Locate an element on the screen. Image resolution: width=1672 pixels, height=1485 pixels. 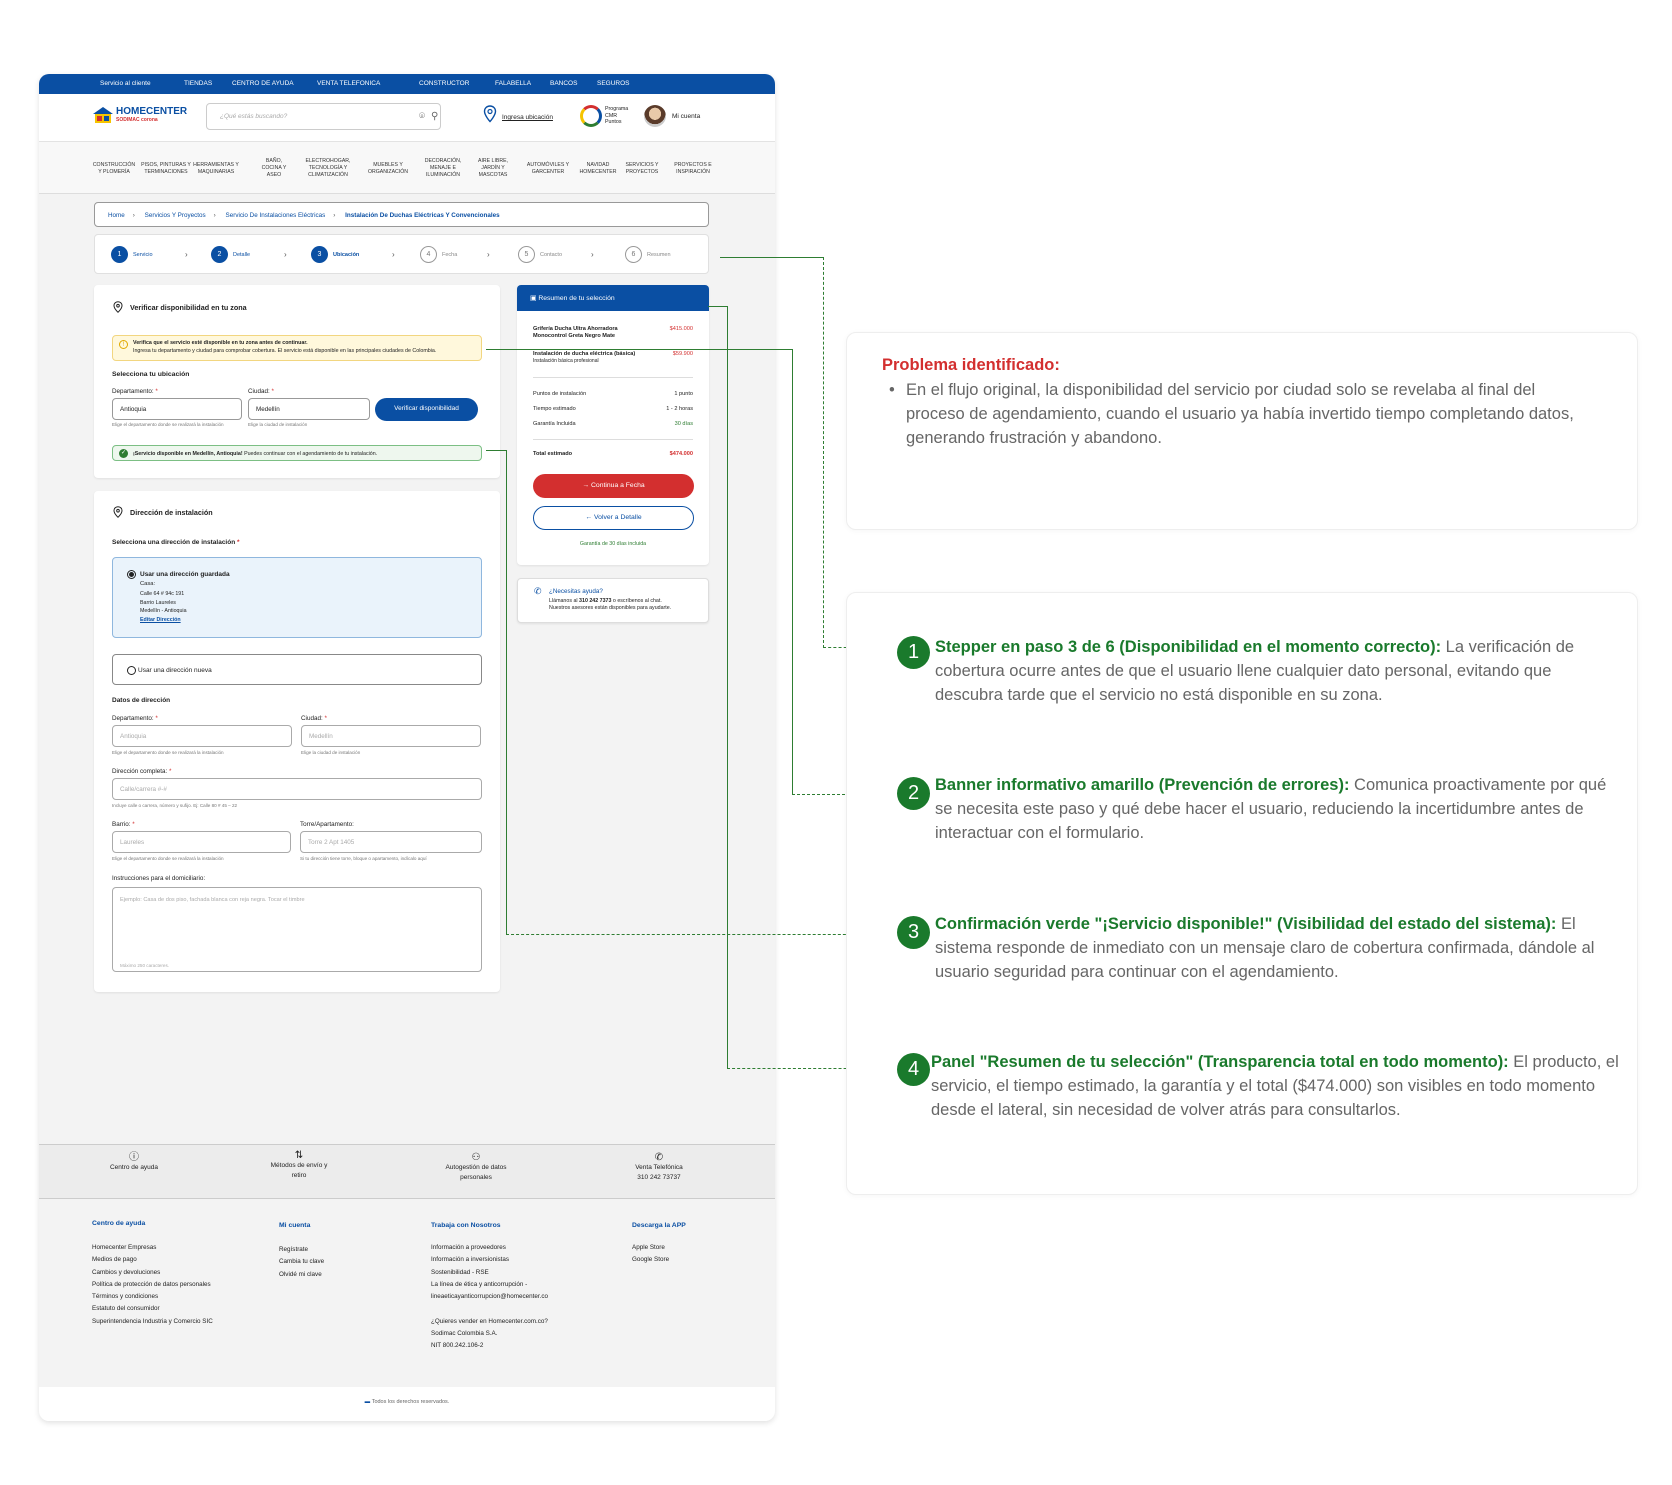
category-item: HERRAMIENTAS Y MAQUINARIAS is located at coordinates (216, 169).